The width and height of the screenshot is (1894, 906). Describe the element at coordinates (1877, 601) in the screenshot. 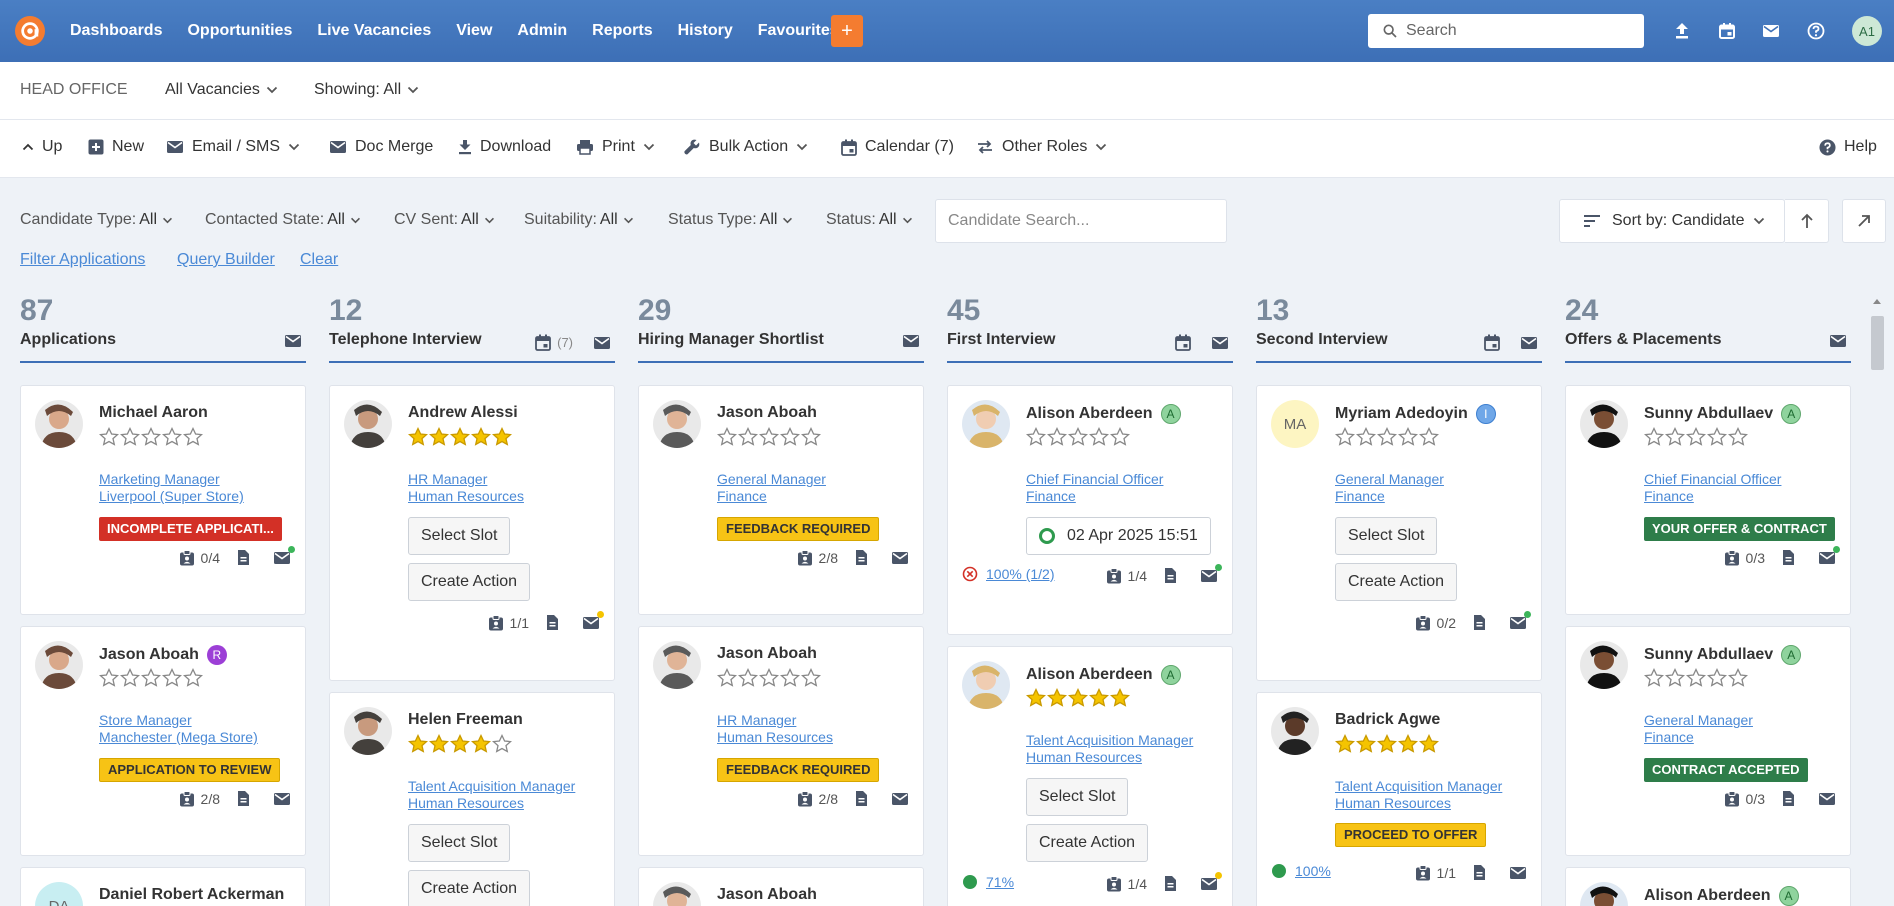

I see `vertical-scrollbar` at that location.